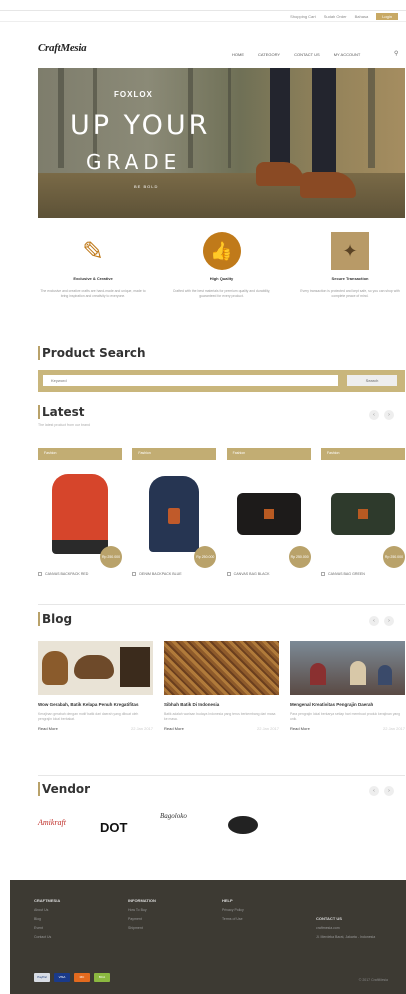 Image resolution: width=406 pixels, height=994 pixels. Describe the element at coordinates (140, 125) in the screenshot. I see `hero-headline: UP YOUR` at that location.